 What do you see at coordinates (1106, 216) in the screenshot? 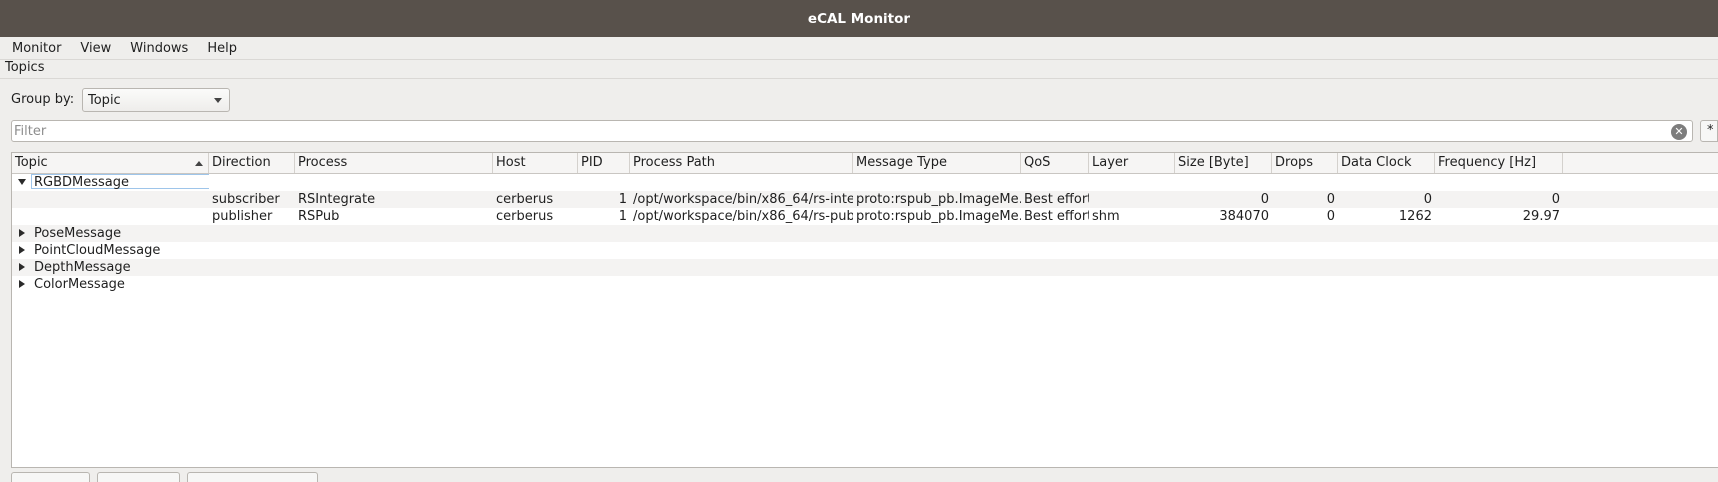
I see `layer-cell: shm` at bounding box center [1106, 216].